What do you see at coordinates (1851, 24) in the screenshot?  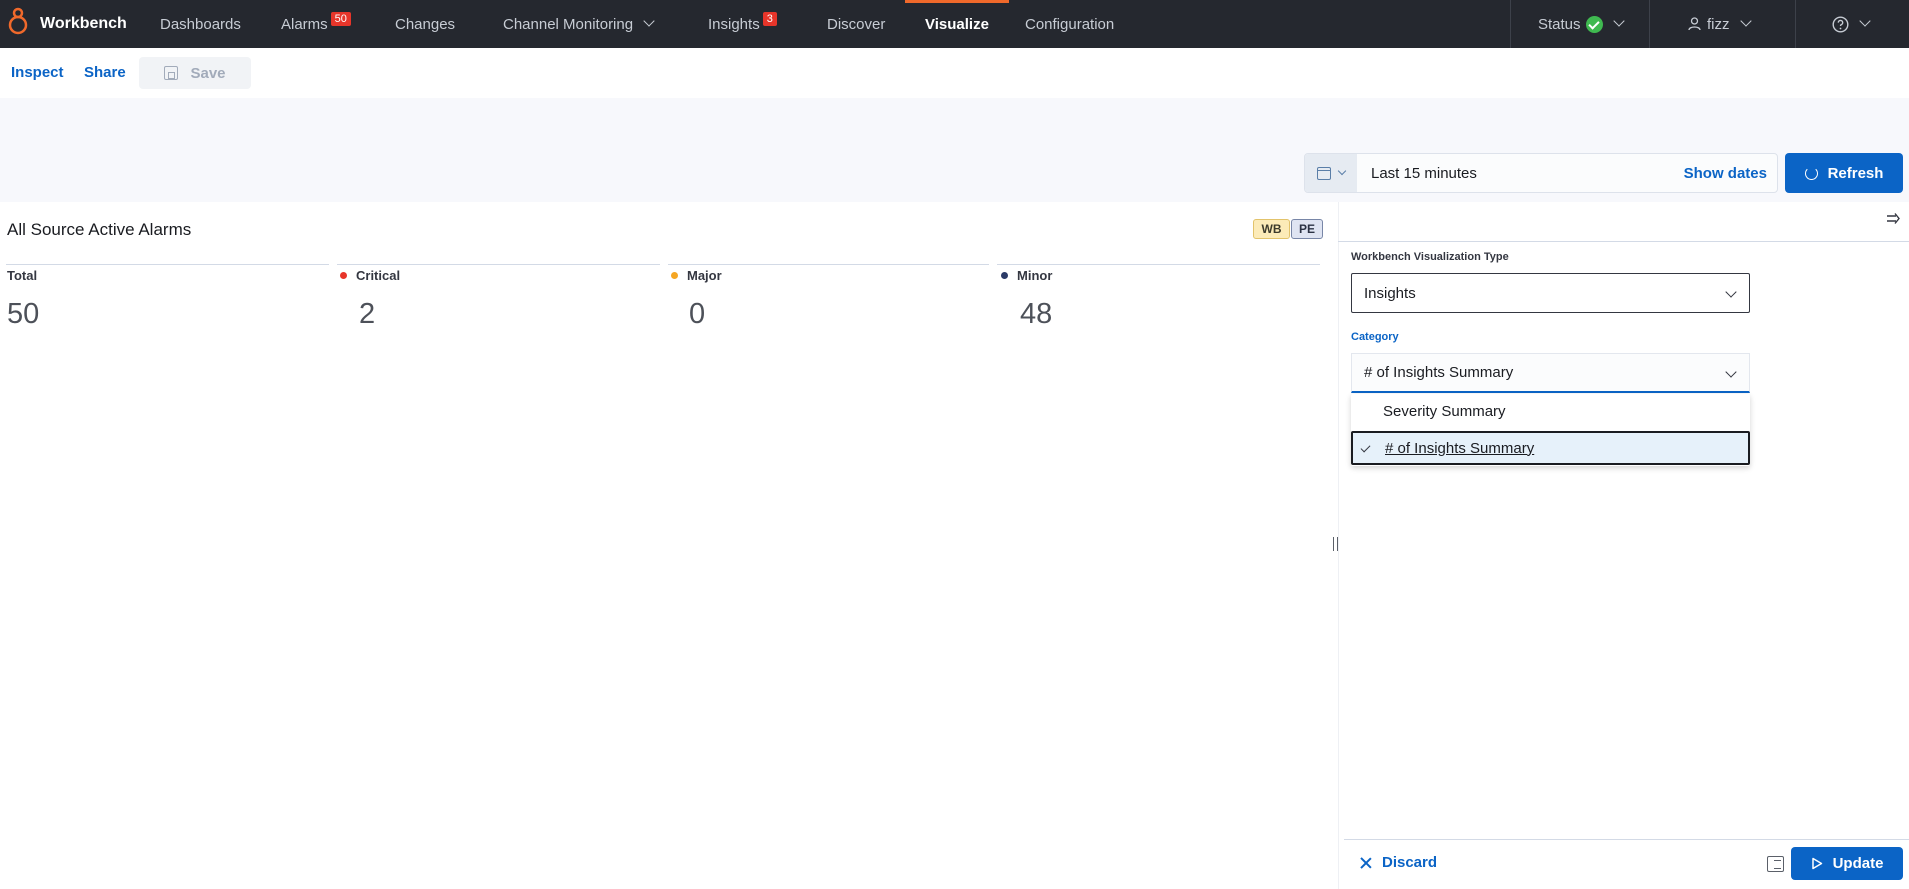 I see `nav-help-menu` at bounding box center [1851, 24].